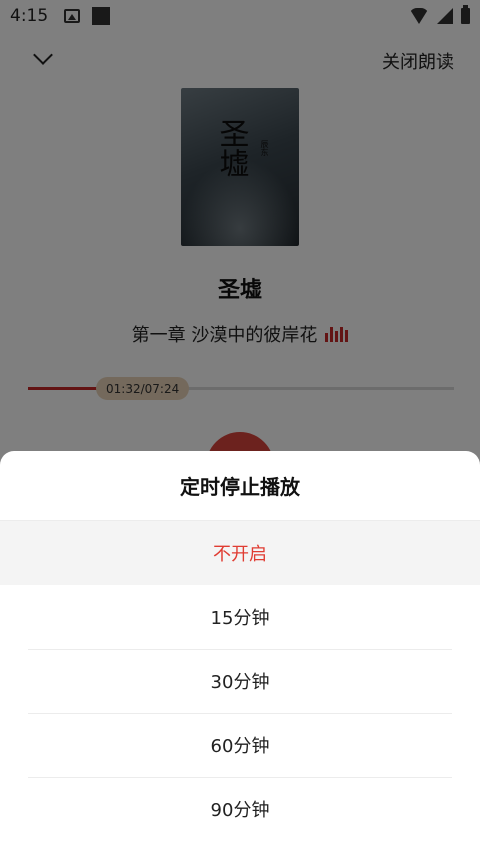  Describe the element at coordinates (240, 617) in the screenshot. I see `timer-option-15min: 15分钟` at that location.